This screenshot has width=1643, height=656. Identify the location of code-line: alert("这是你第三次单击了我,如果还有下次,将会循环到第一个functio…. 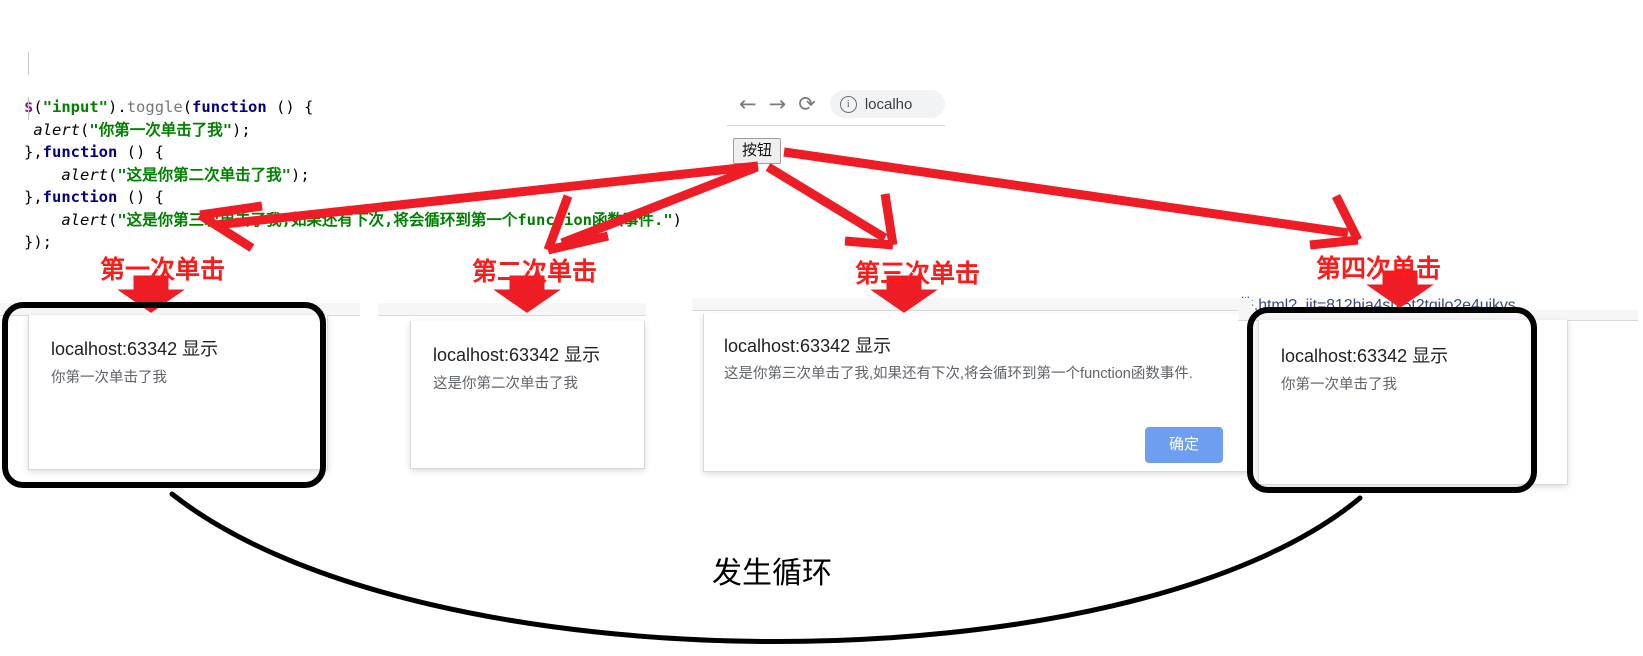
(374, 220).